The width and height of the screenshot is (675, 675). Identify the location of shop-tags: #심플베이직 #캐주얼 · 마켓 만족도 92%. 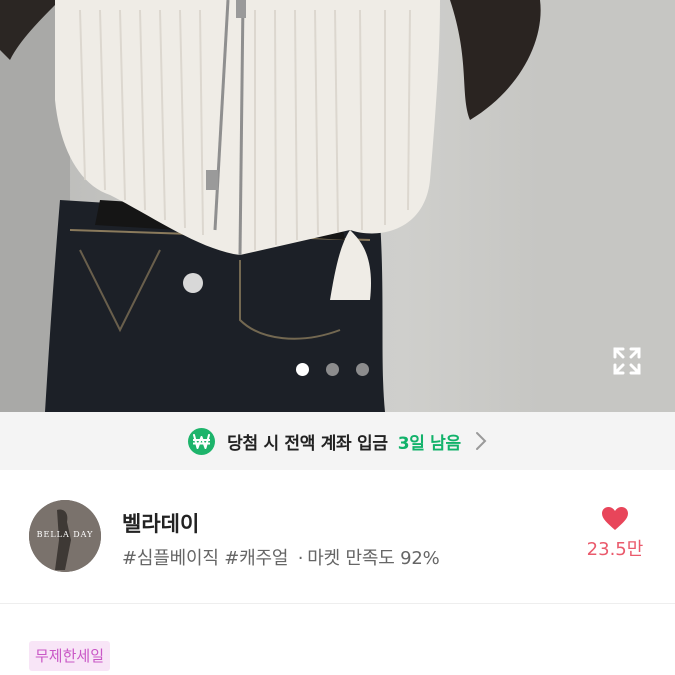
(281, 557).